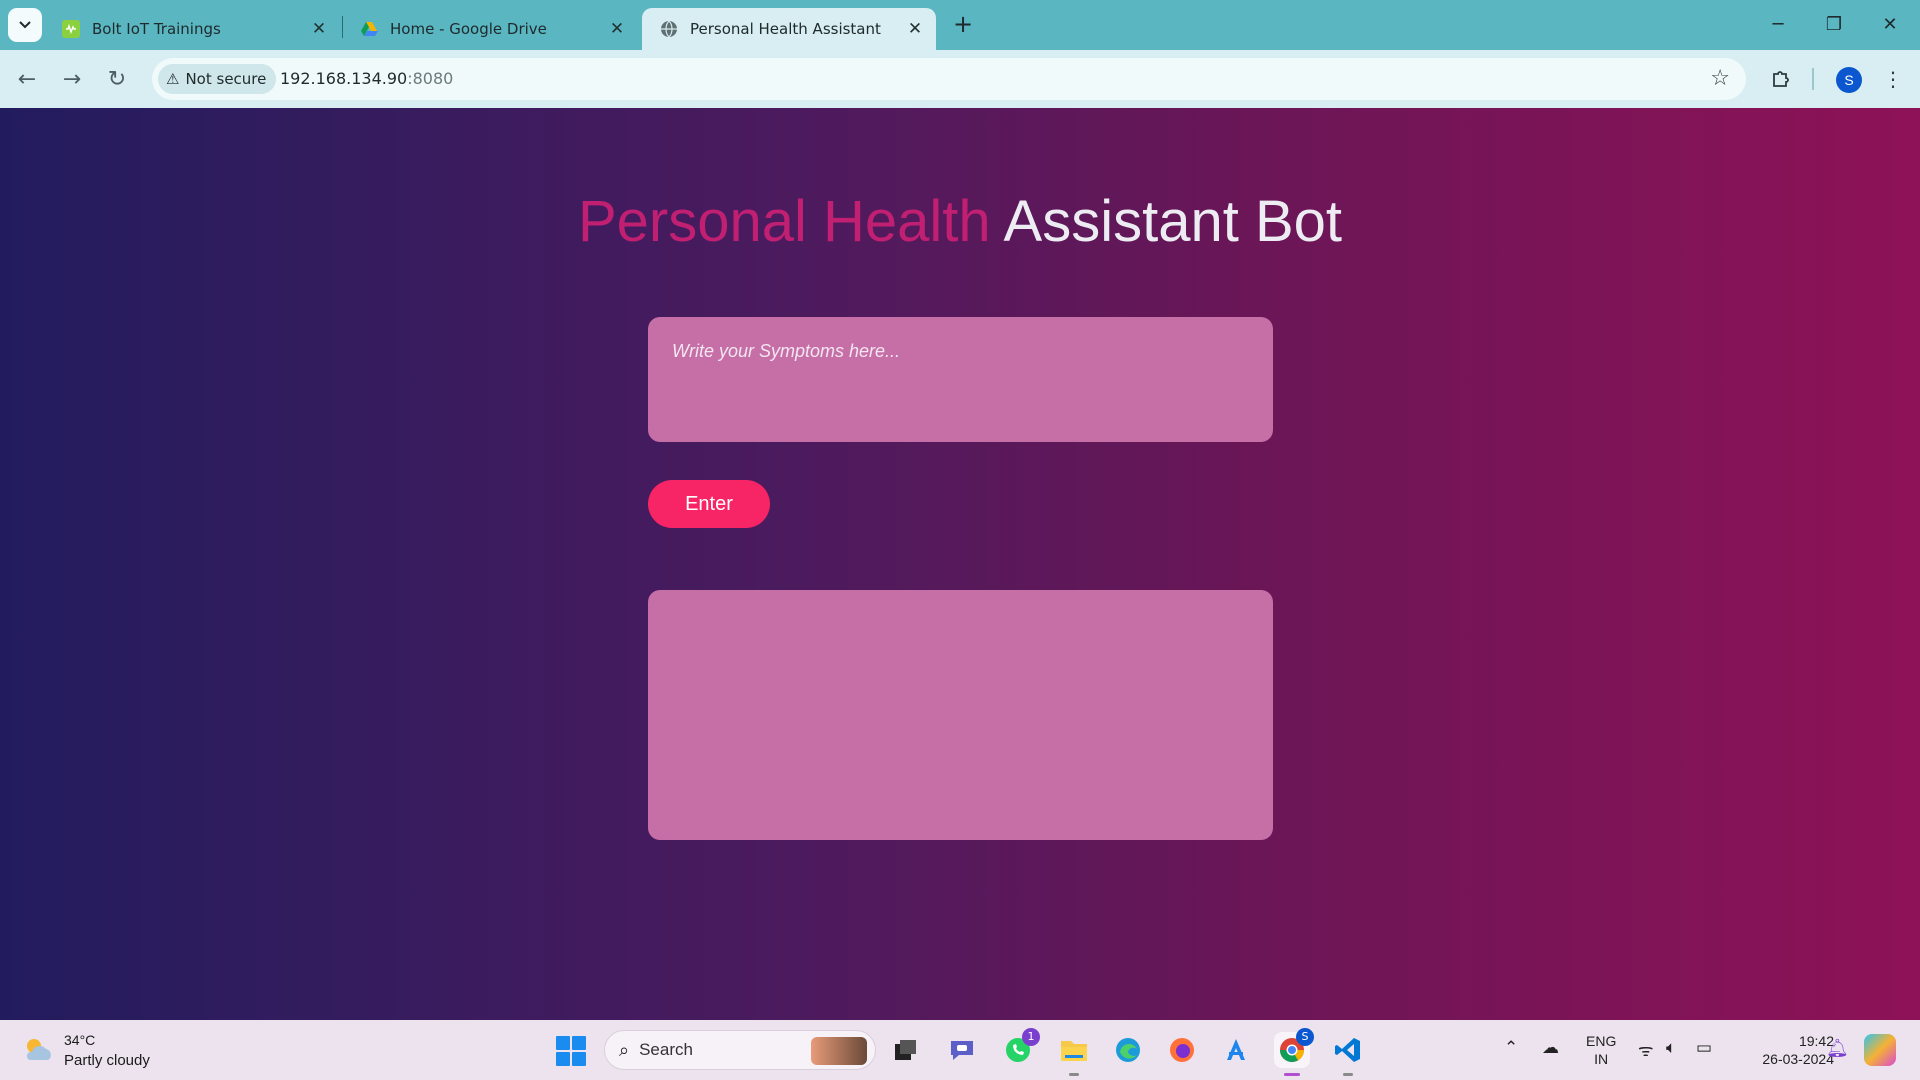  I want to click on symptoms-input, so click(960, 379).